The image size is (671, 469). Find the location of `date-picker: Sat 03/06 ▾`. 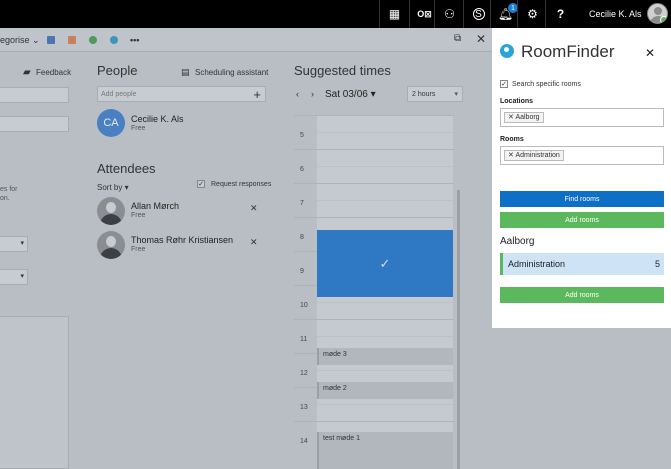

date-picker: Sat 03/06 ▾ is located at coordinates (350, 94).